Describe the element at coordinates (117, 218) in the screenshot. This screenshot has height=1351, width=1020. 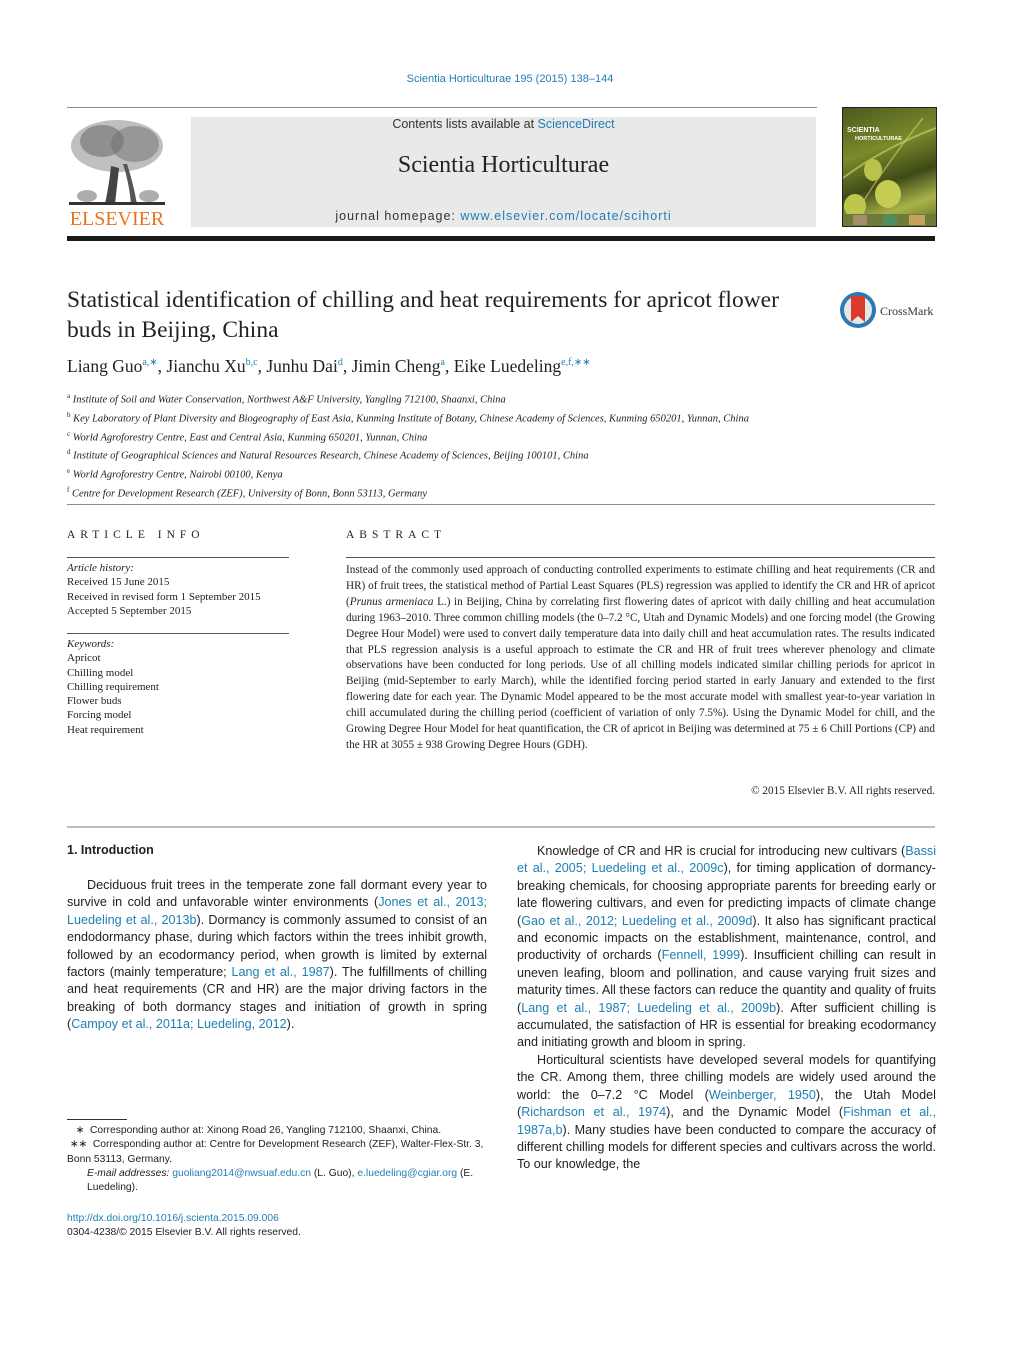
I see `elsevier-wordmark: ELSEVIER` at that location.